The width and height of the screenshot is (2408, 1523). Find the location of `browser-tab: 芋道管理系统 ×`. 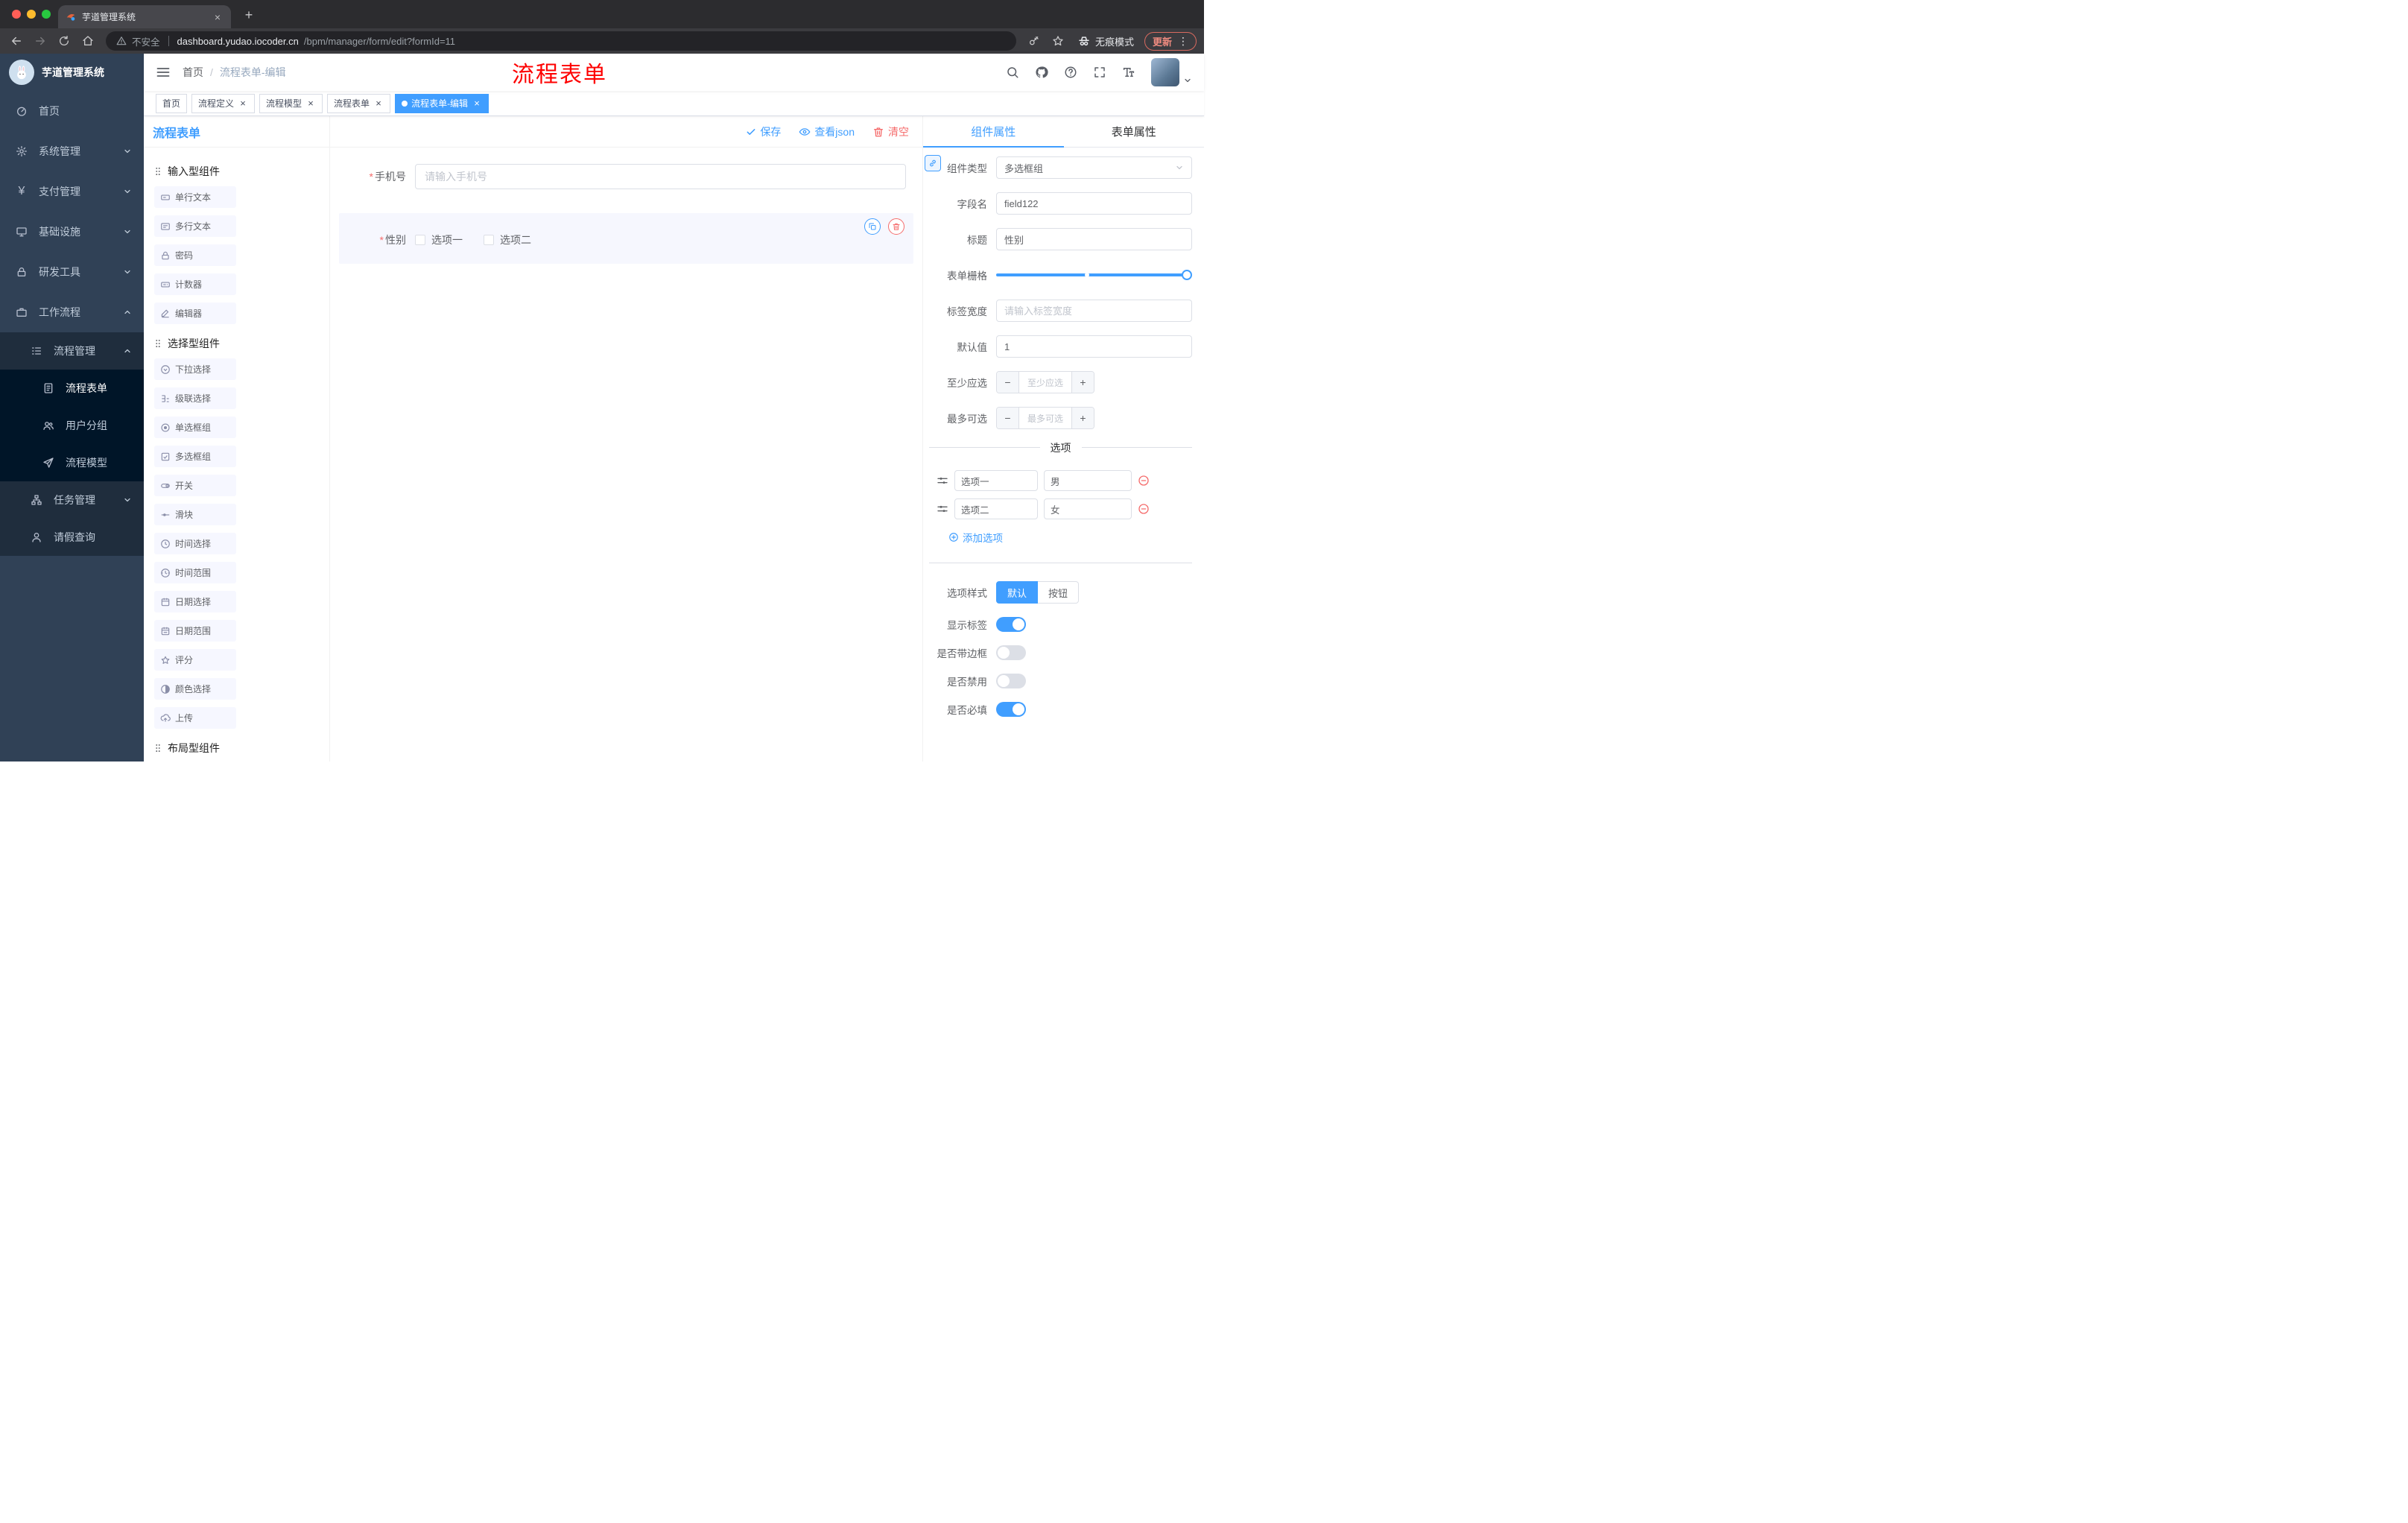

browser-tab: 芋道管理系统 × is located at coordinates (144, 17).